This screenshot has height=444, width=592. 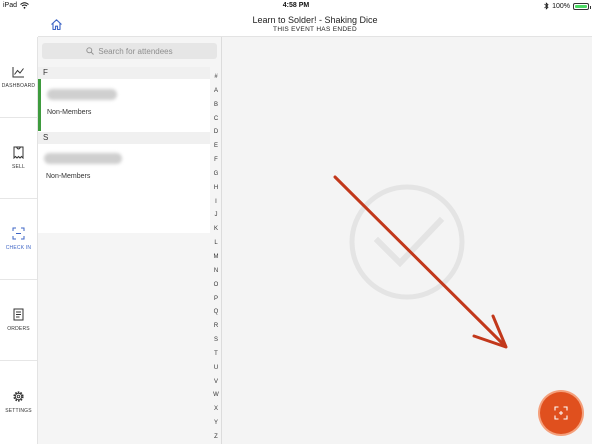 I want to click on battery-icon, so click(x=582, y=6).